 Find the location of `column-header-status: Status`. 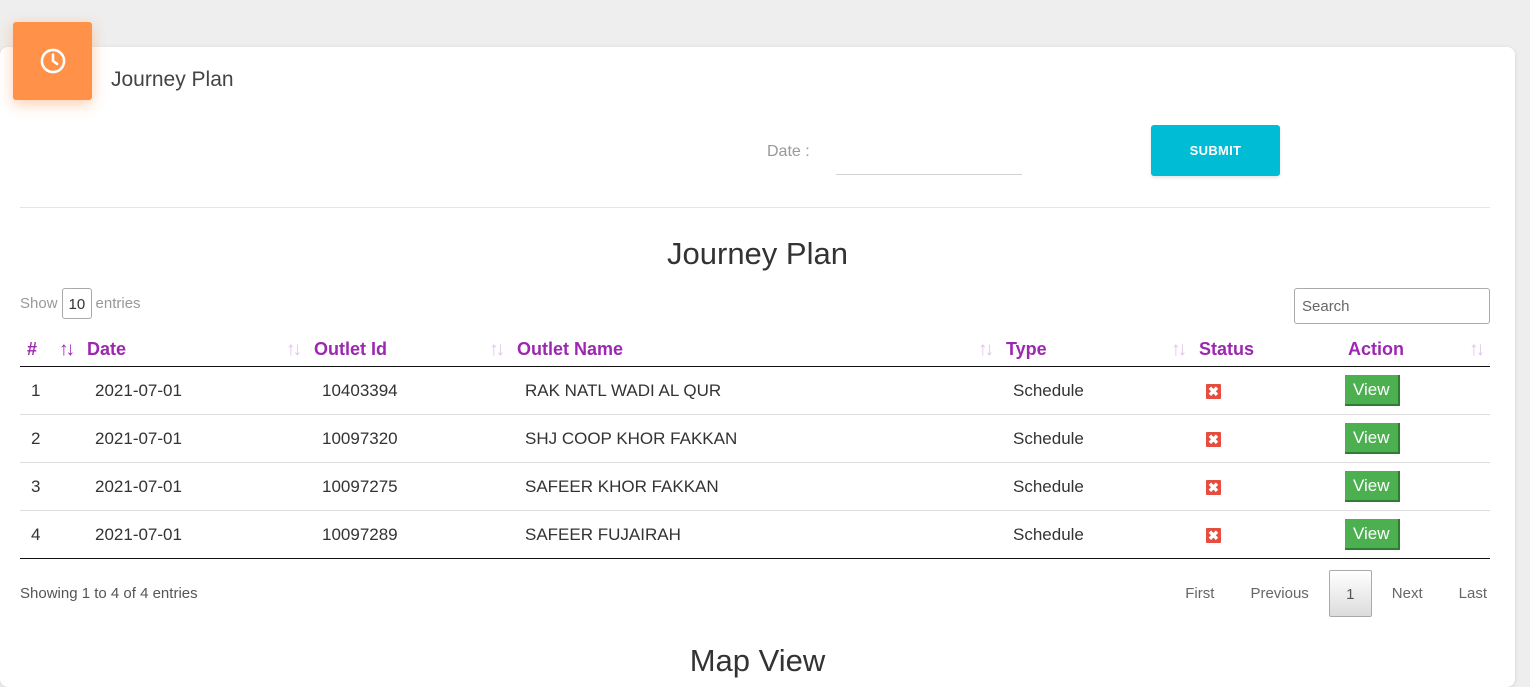

column-header-status: Status is located at coordinates (1261, 349).